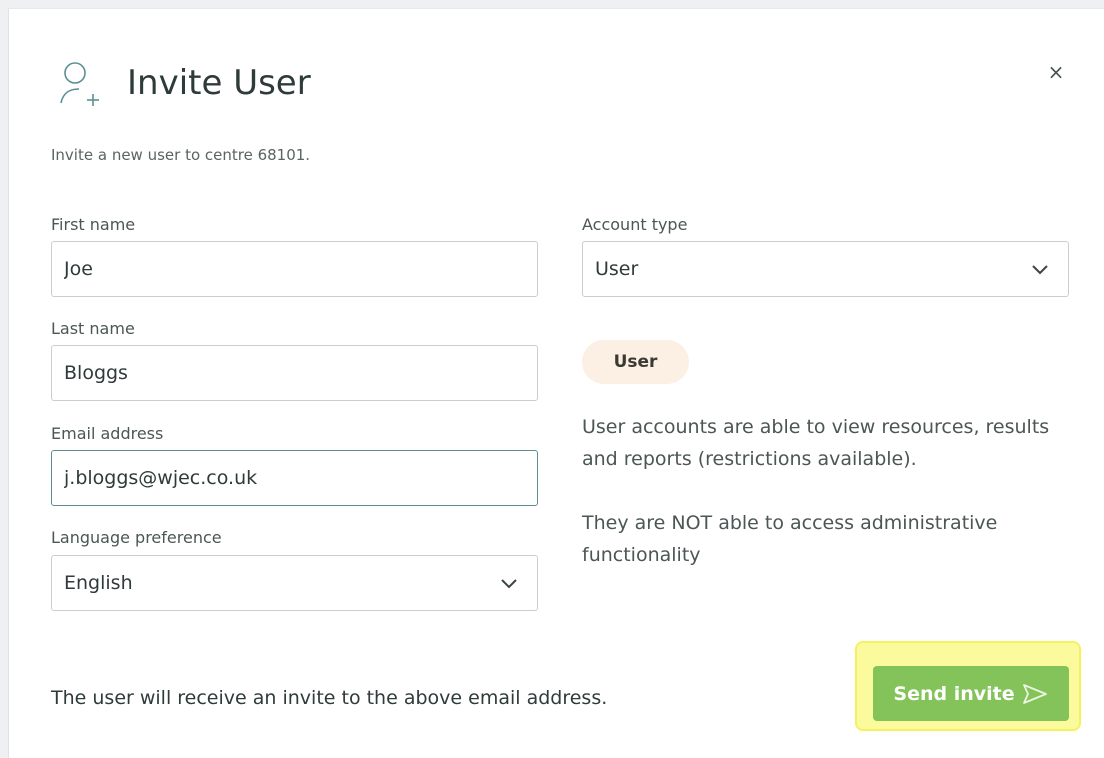 This screenshot has width=1104, height=758. Describe the element at coordinates (136, 537) in the screenshot. I see `language-label: Language preference` at that location.